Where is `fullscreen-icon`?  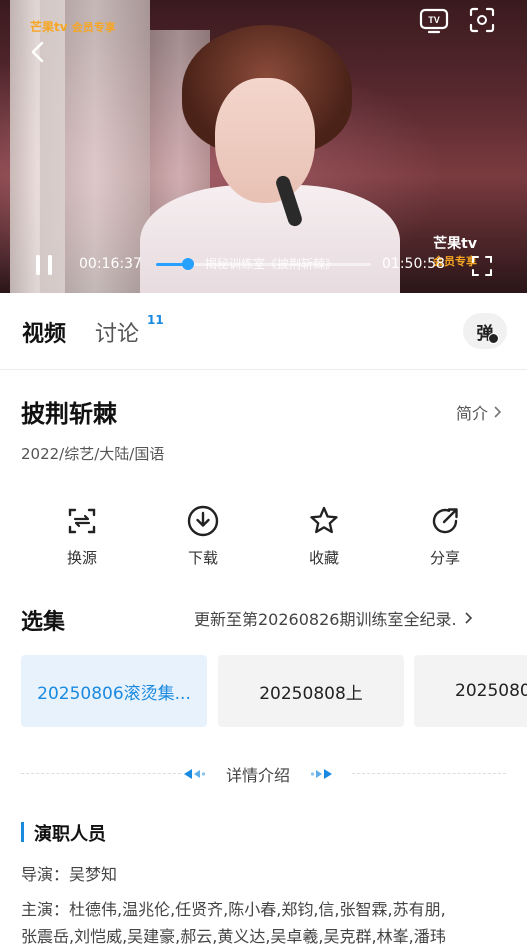 fullscreen-icon is located at coordinates (482, 266).